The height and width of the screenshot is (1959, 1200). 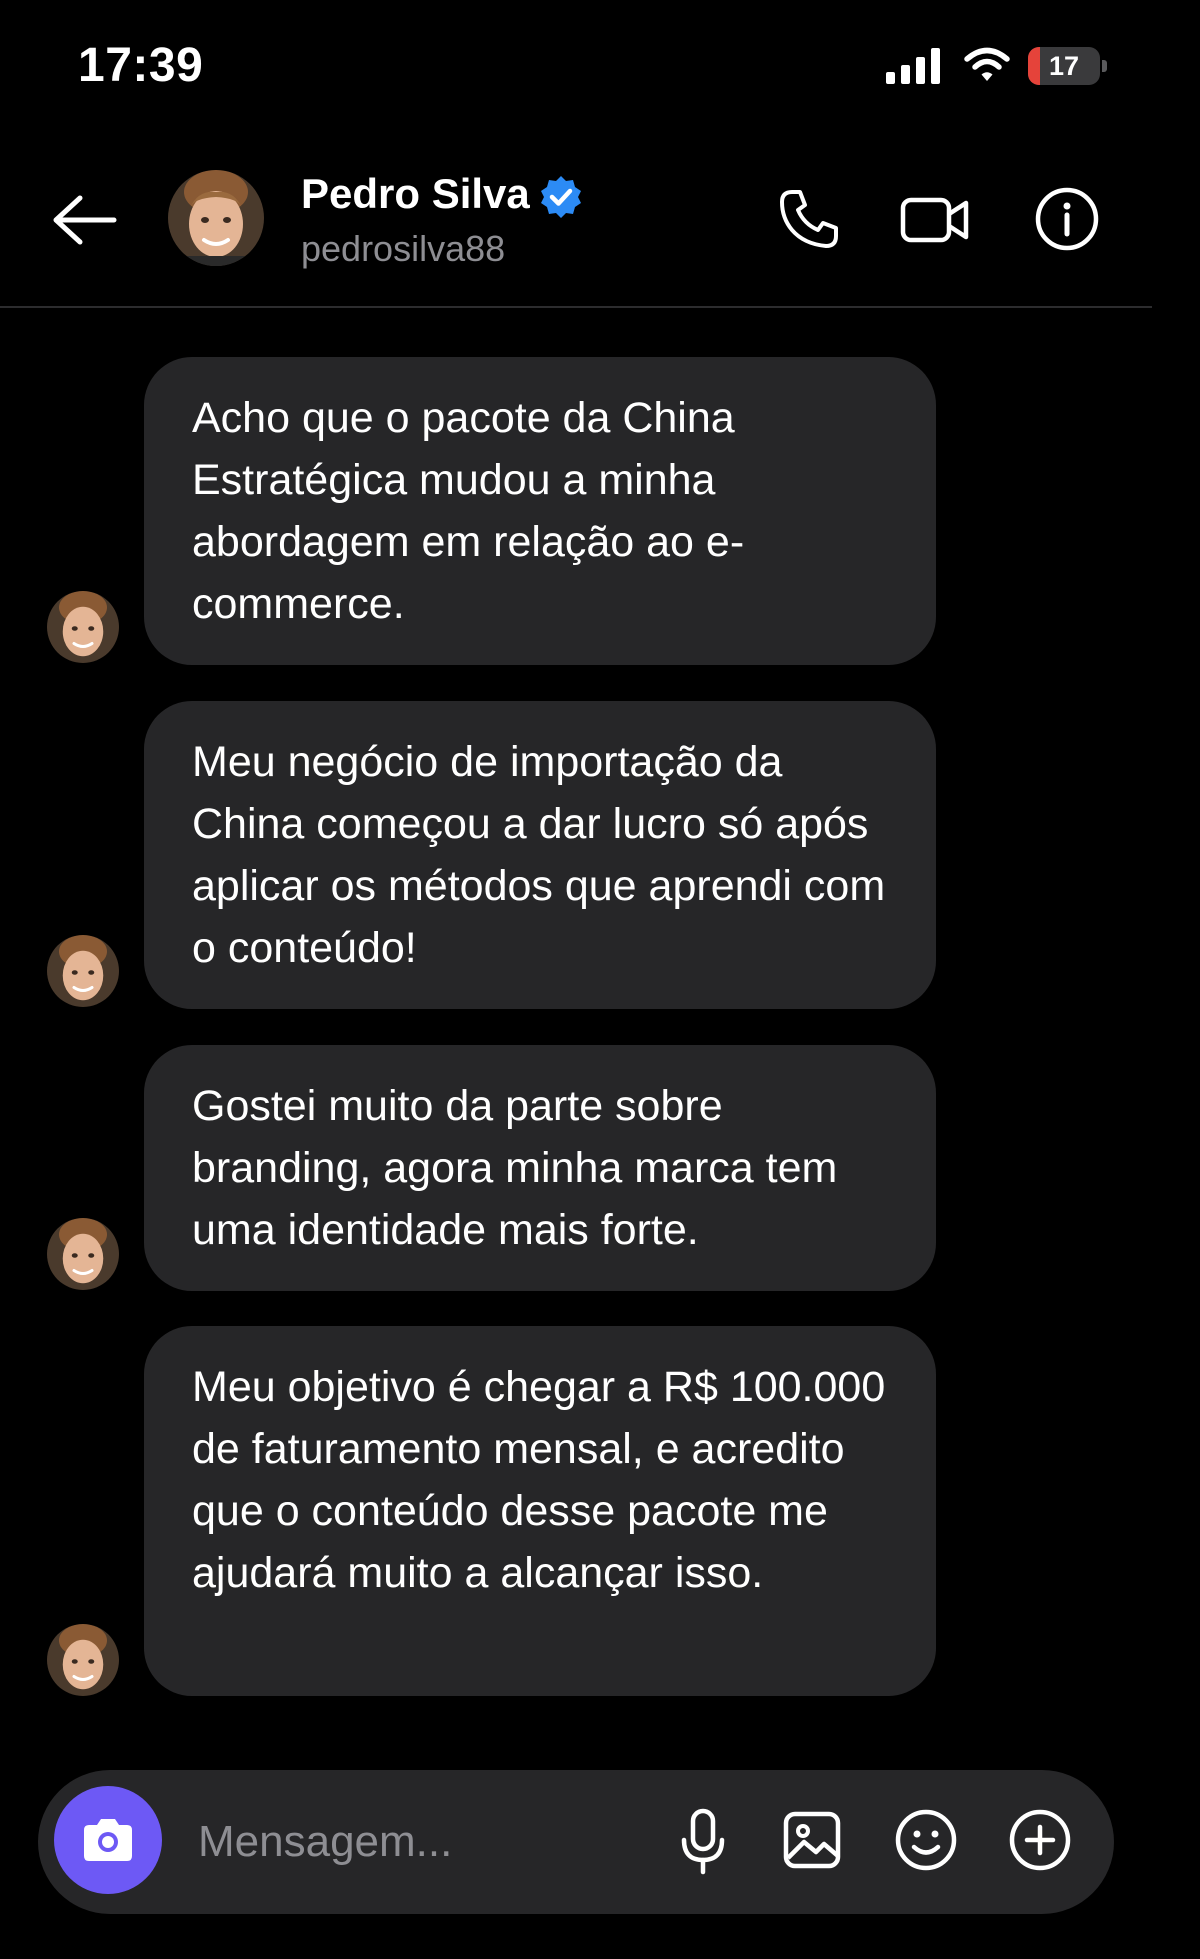 I want to click on camera-icon, so click(x=108, y=1840).